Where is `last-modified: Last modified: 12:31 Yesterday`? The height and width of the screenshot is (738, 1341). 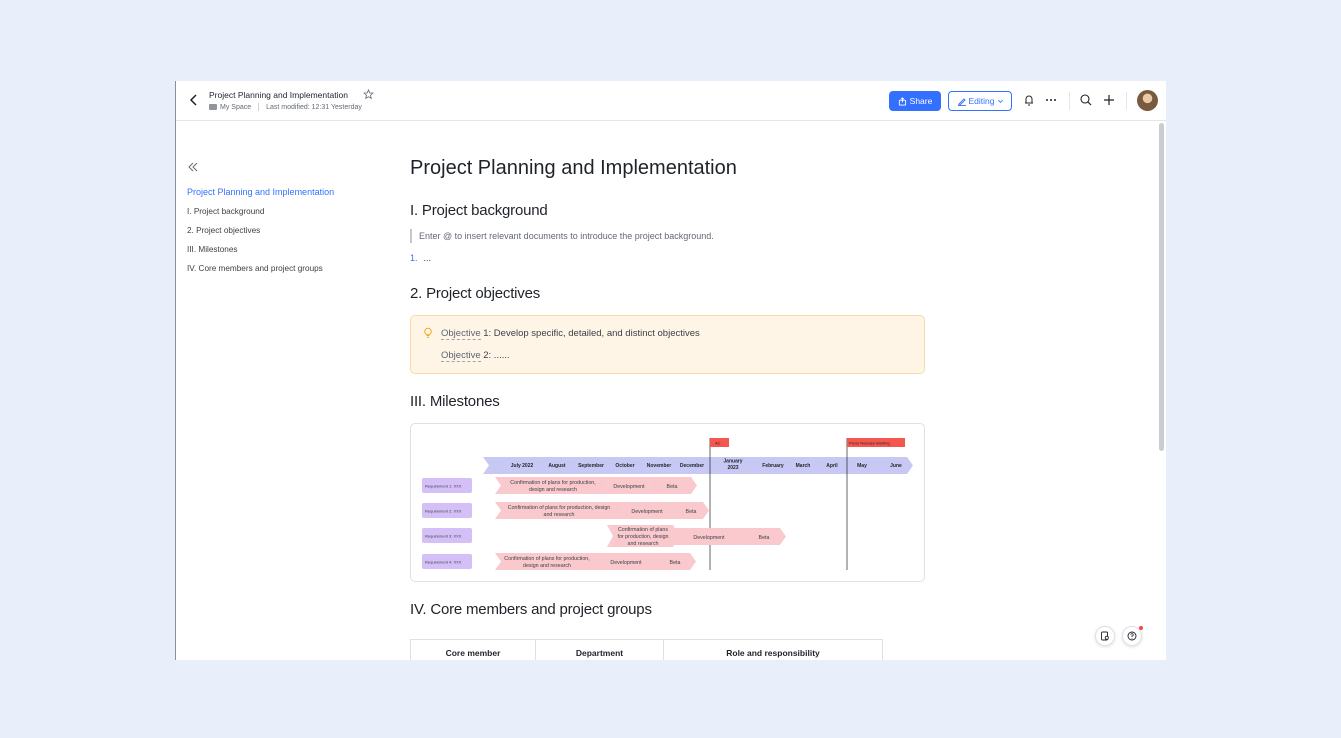
last-modified: Last modified: 12:31 Yesterday is located at coordinates (314, 107).